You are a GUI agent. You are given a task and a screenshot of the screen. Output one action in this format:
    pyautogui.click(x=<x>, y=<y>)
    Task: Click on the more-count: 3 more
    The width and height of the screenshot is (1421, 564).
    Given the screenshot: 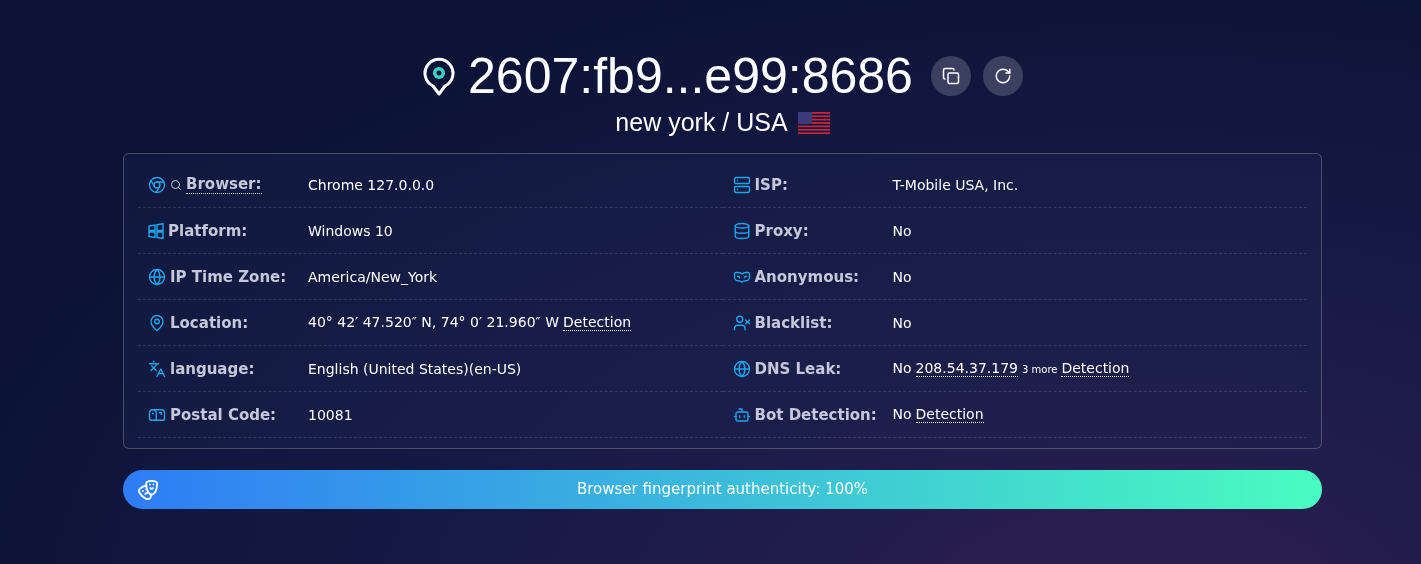 What is the action you would take?
    pyautogui.click(x=1040, y=369)
    